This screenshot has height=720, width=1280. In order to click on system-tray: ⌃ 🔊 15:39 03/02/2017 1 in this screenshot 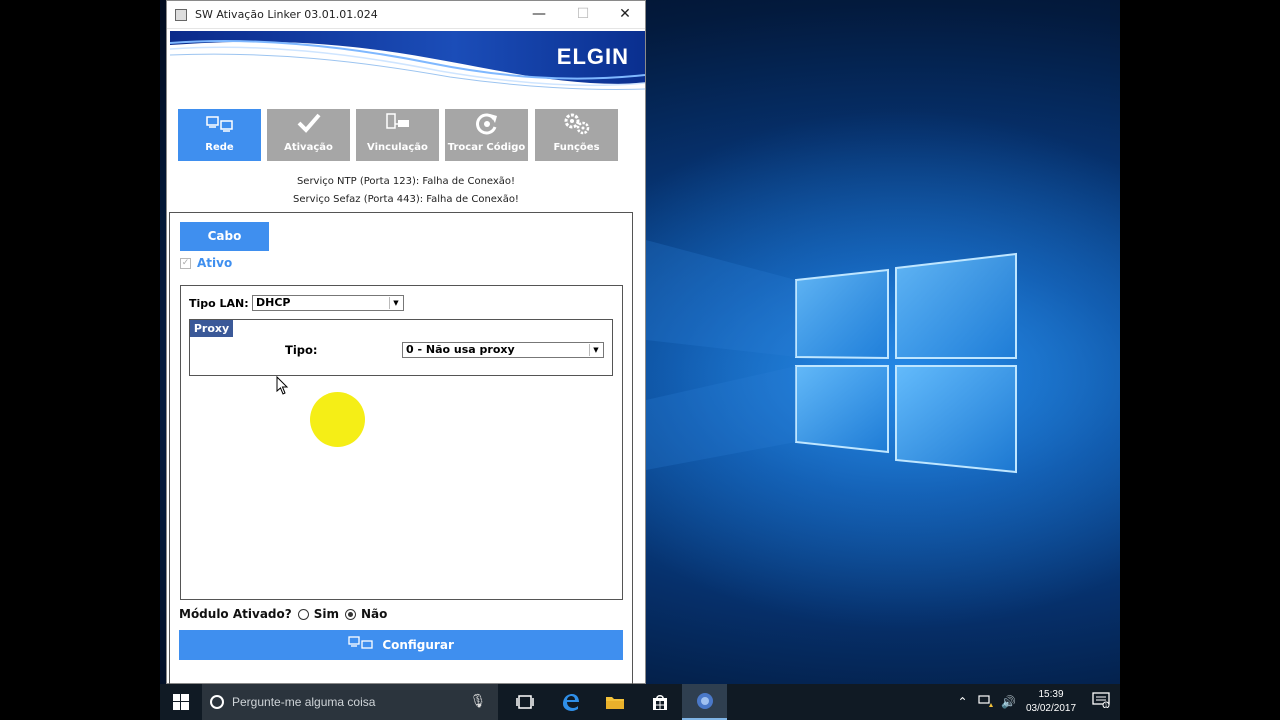, I will do `click(1035, 702)`.